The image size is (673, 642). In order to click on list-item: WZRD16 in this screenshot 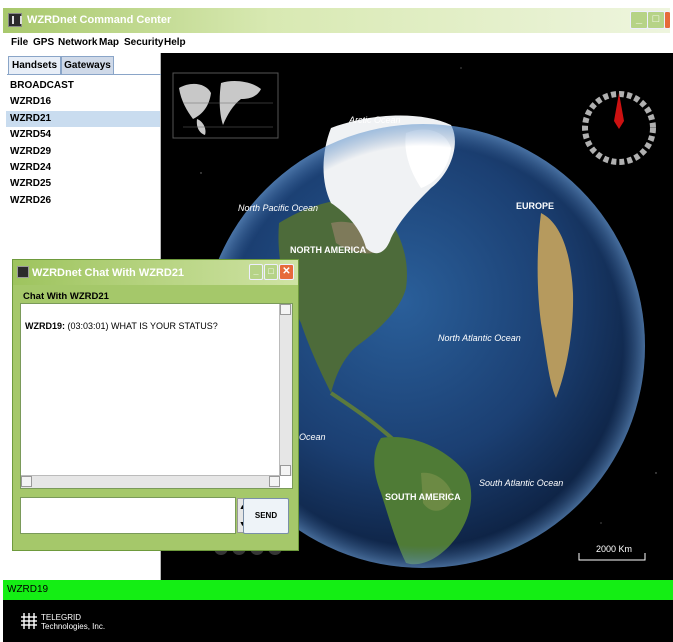, I will do `click(83, 102)`.